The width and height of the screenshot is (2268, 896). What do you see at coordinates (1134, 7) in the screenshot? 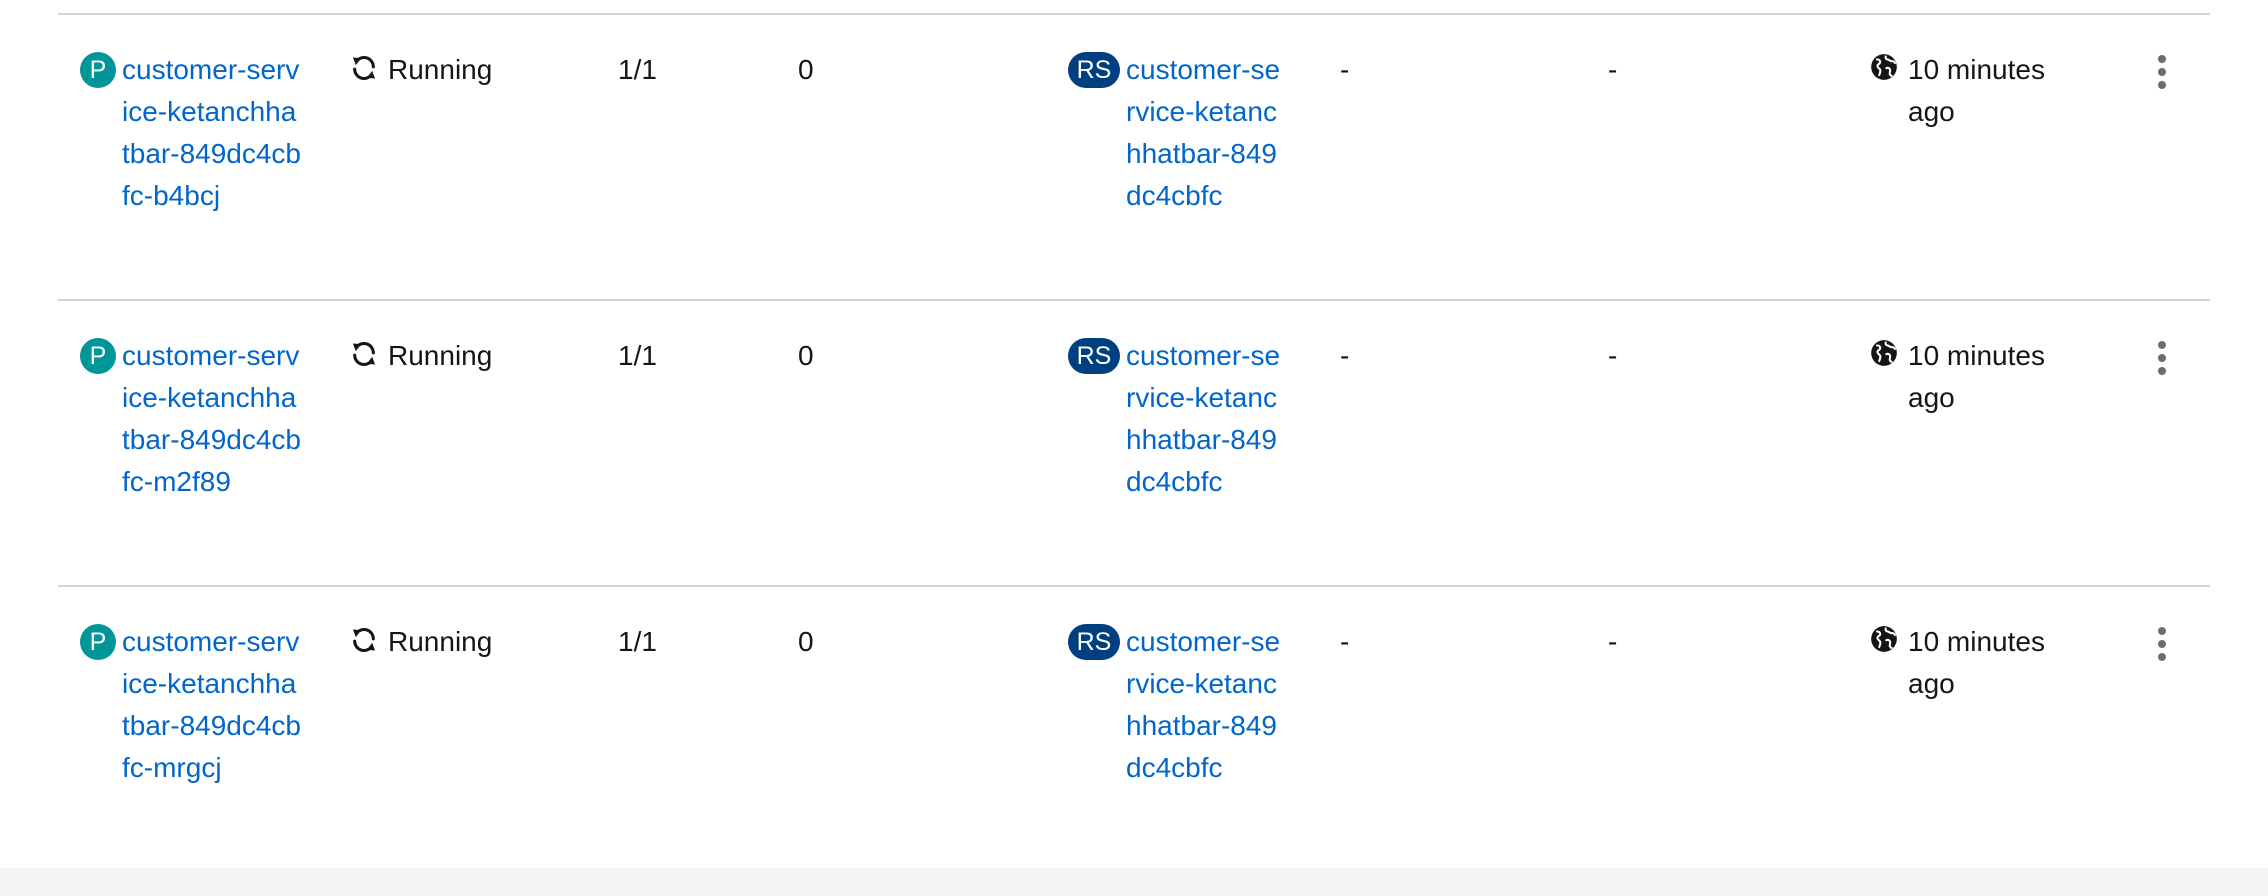
I see `table-top-divider` at bounding box center [1134, 7].